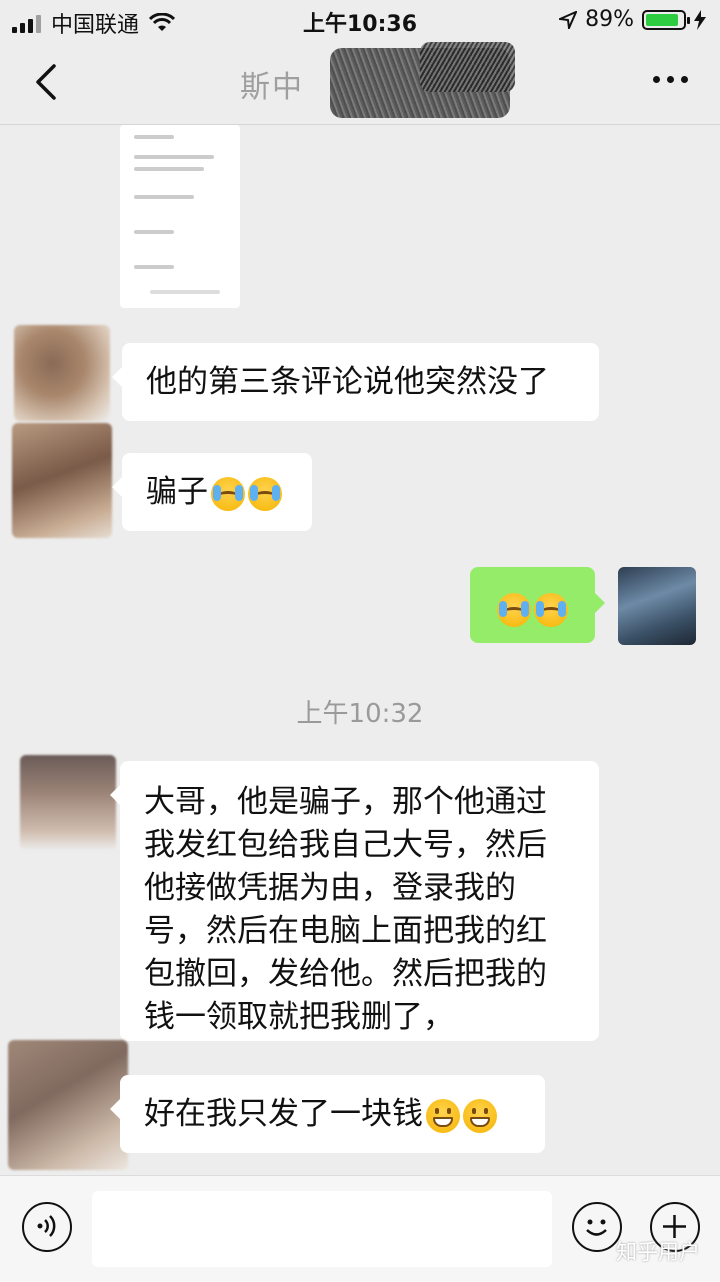  Describe the element at coordinates (272, 87) in the screenshot. I see `chat-title: 斯中` at that location.